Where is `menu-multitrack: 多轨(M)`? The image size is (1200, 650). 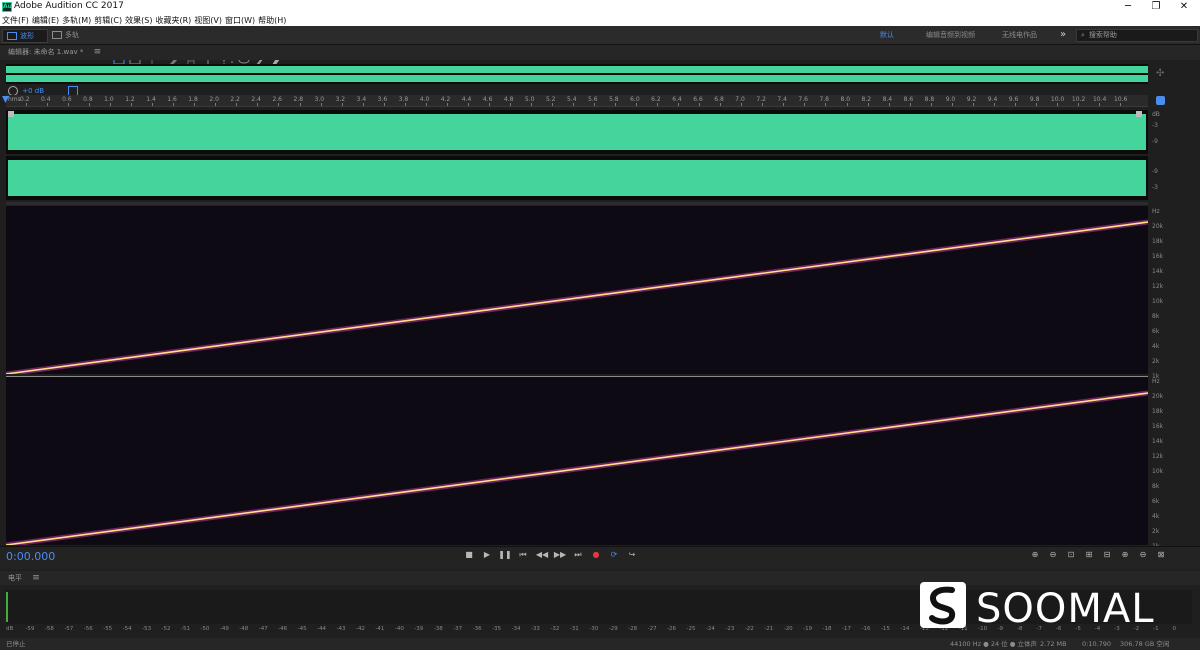
menu-multitrack: 多轨(M) is located at coordinates (76, 20).